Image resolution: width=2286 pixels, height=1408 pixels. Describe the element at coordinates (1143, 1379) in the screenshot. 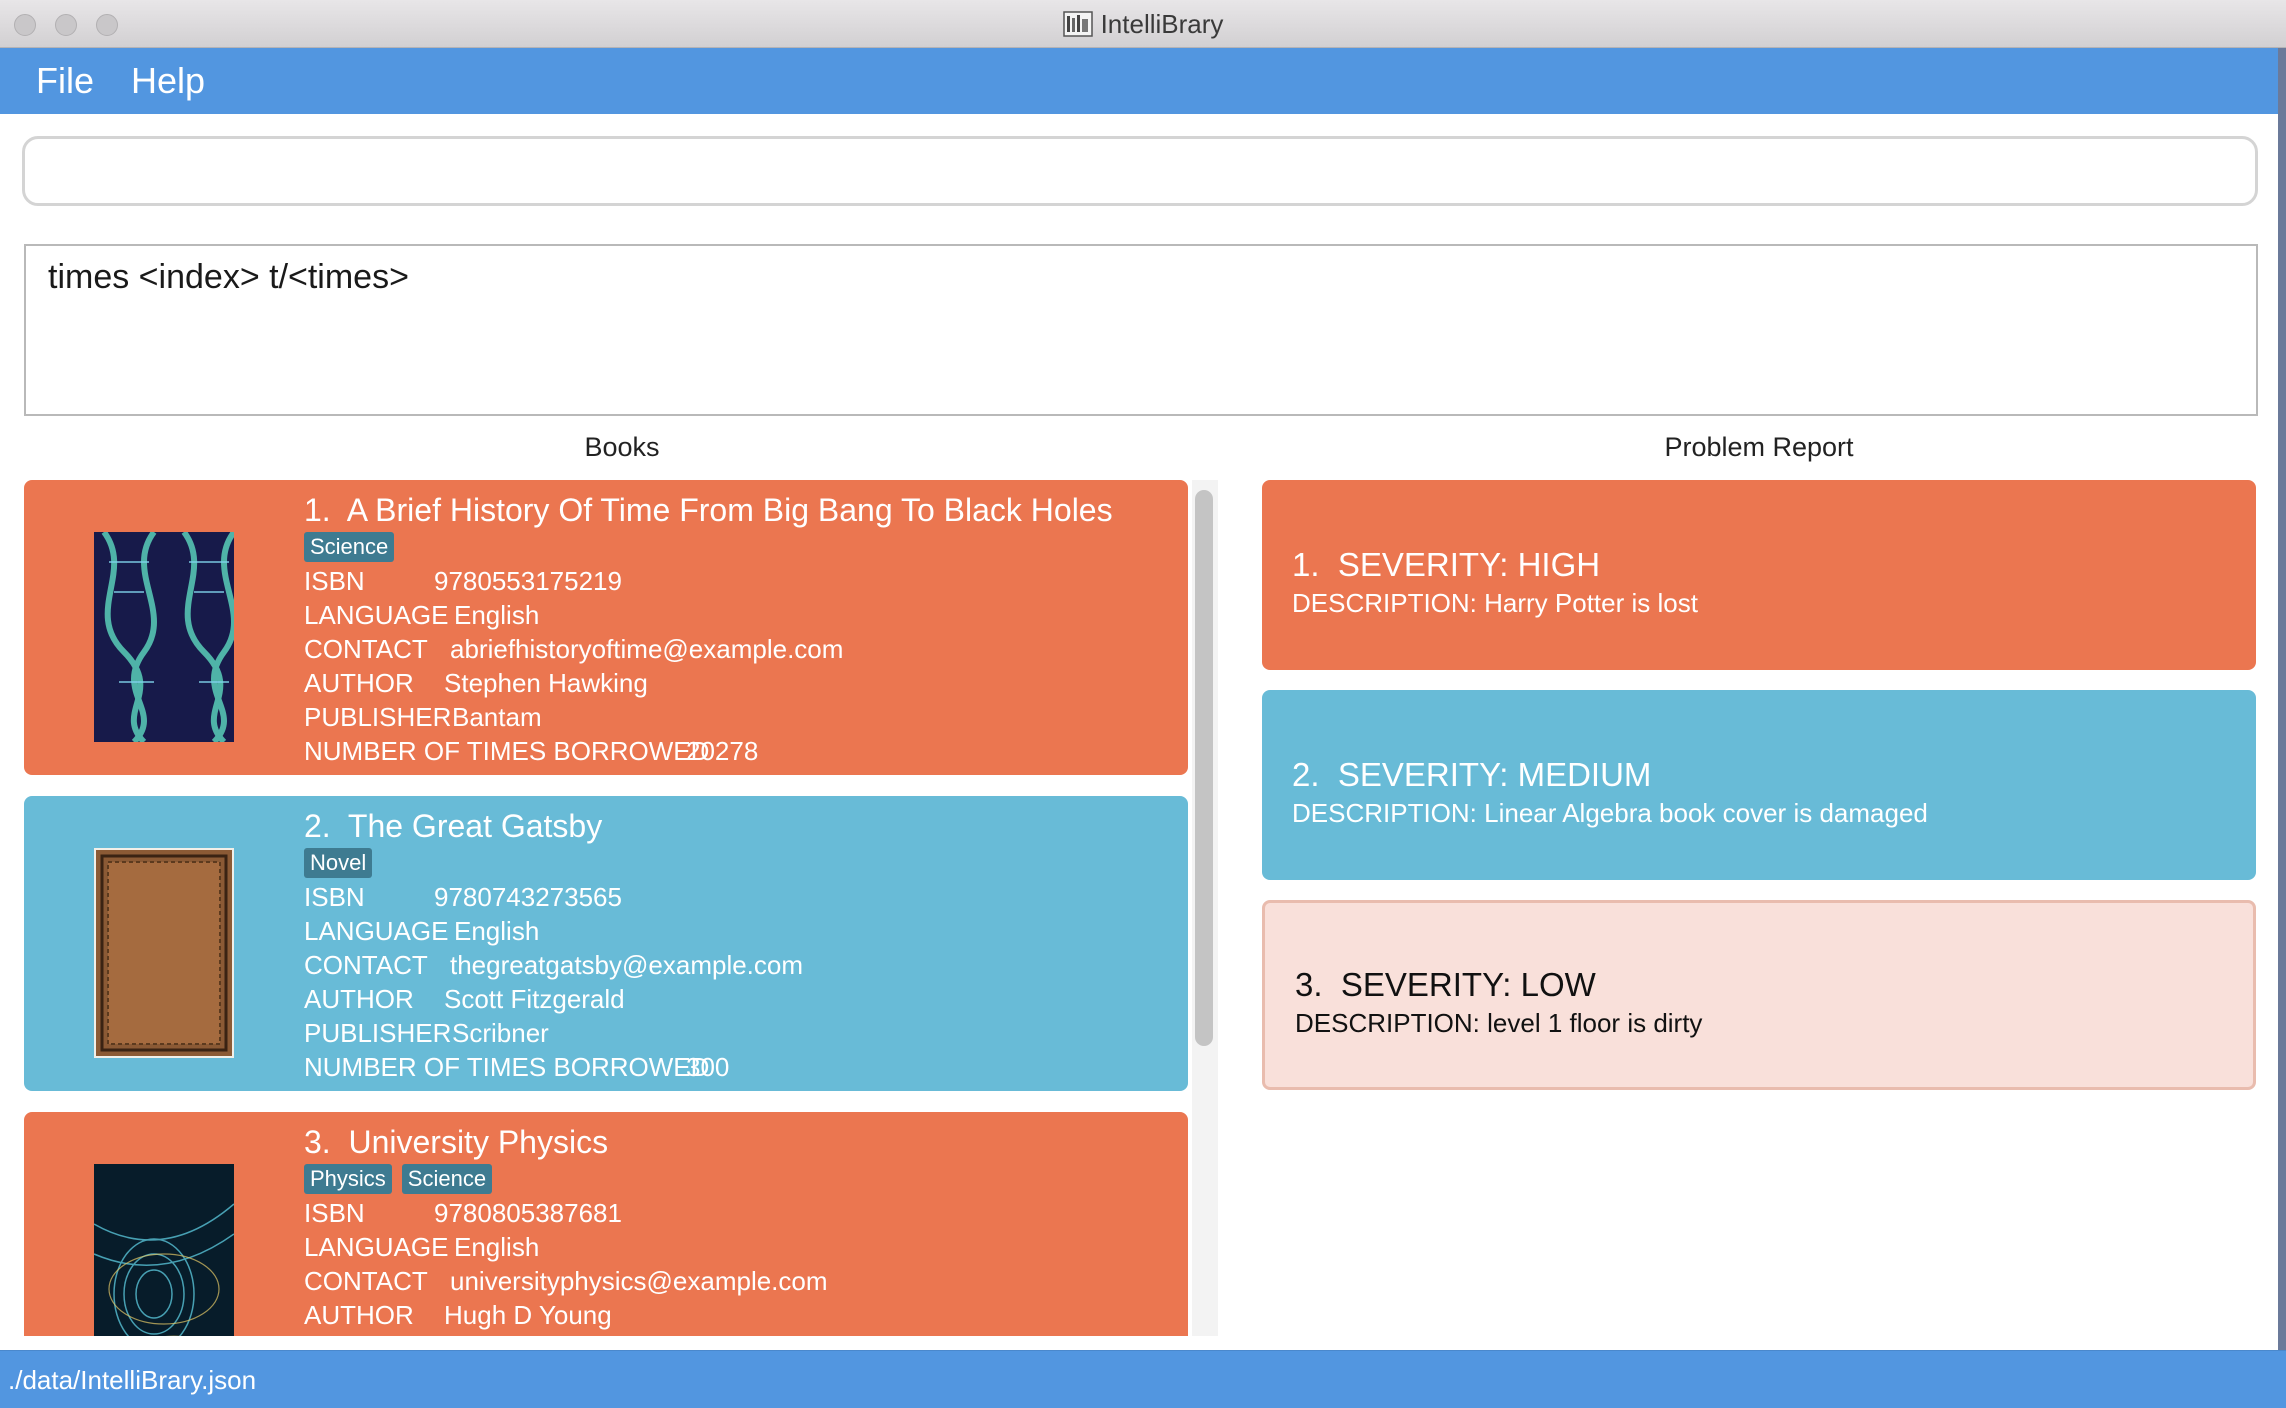

I see `status-bar: ./data/IntelliBrary.json` at that location.